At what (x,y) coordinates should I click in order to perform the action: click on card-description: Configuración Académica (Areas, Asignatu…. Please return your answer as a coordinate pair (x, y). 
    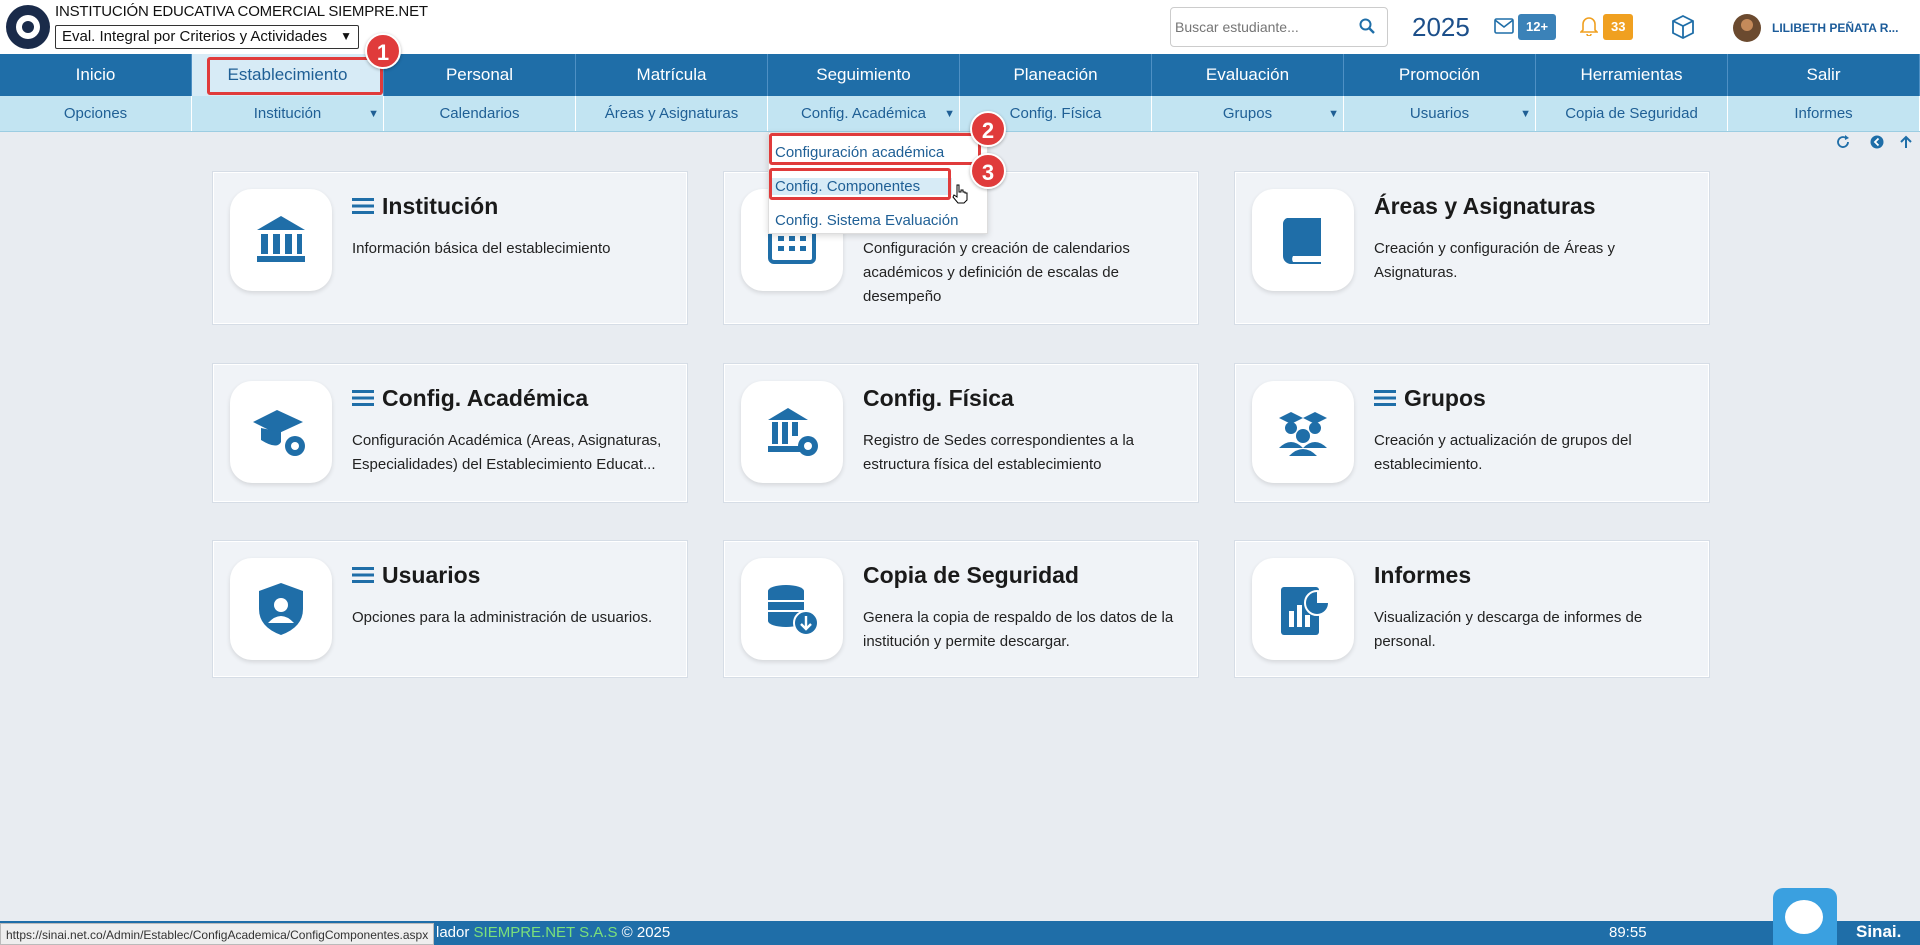
    Looking at the image, I should click on (507, 452).